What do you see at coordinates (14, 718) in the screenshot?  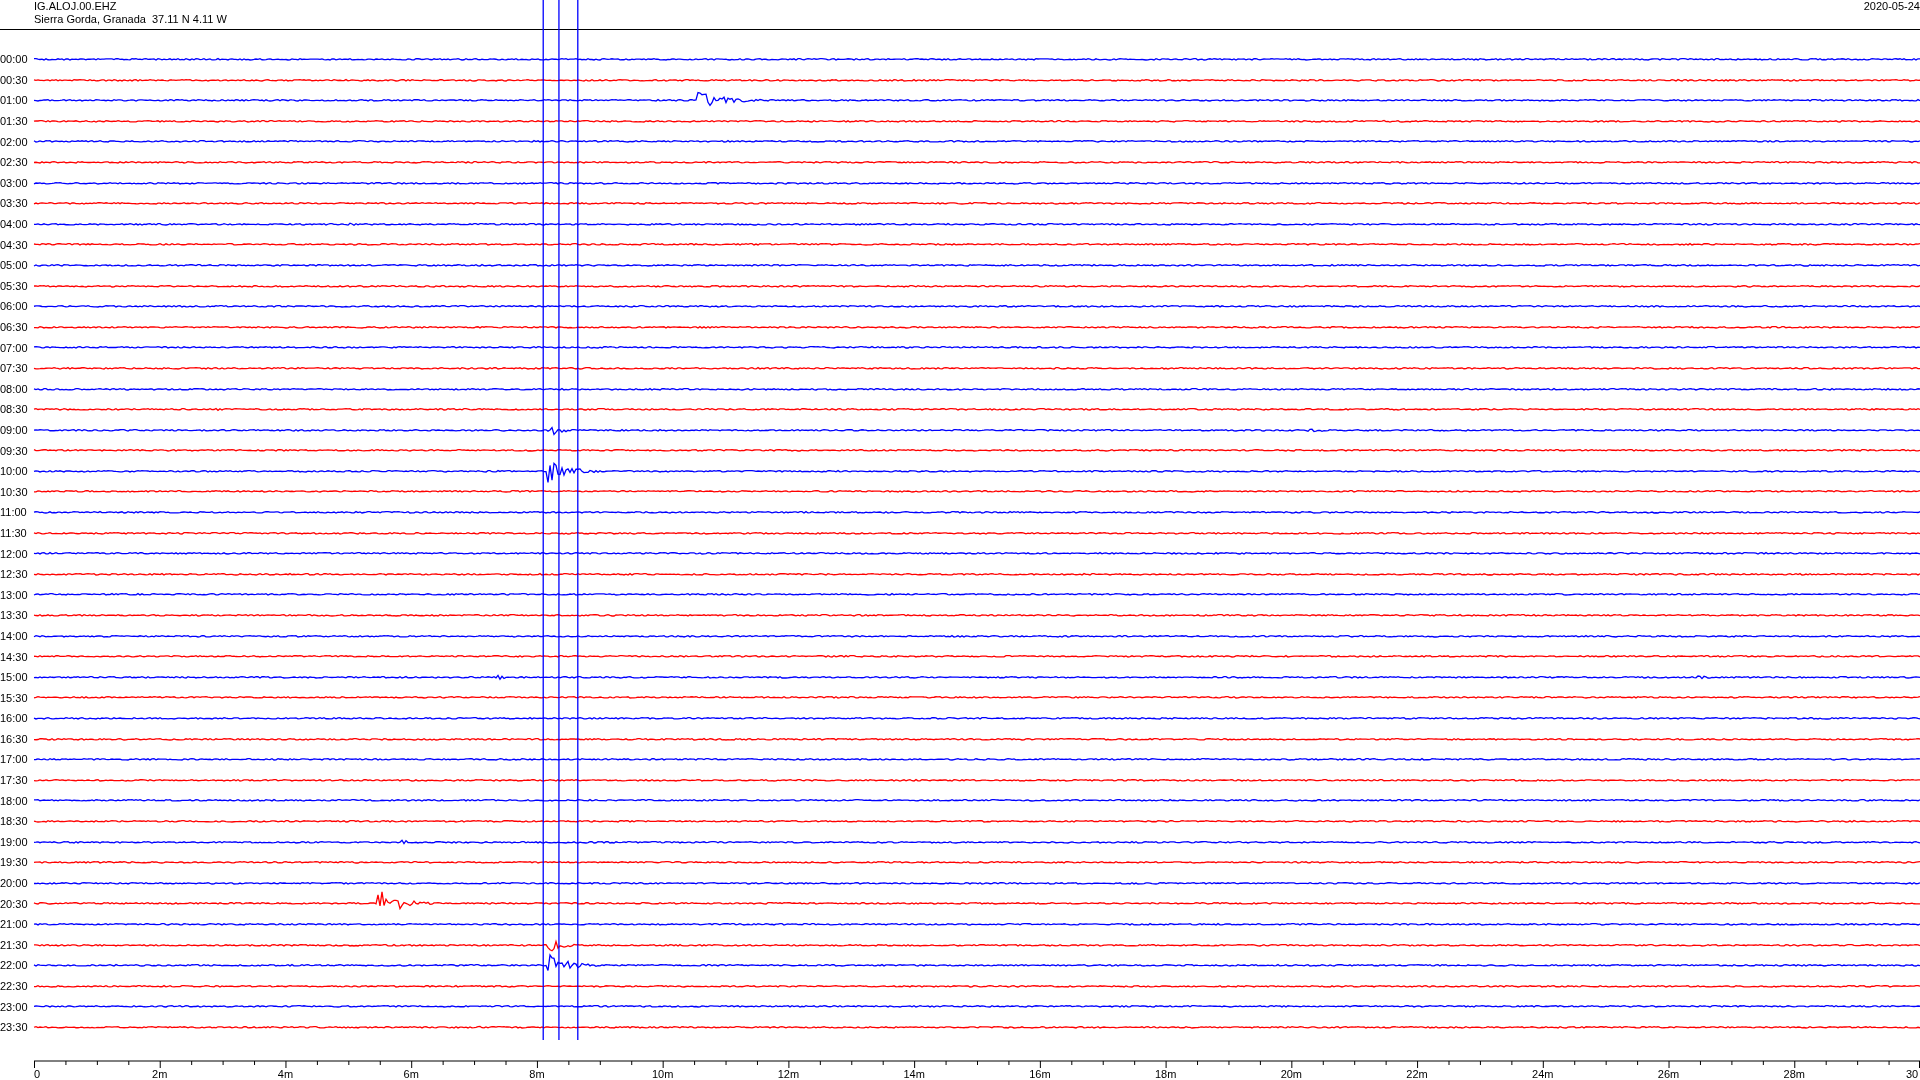 I see `time-label: 16:00` at bounding box center [14, 718].